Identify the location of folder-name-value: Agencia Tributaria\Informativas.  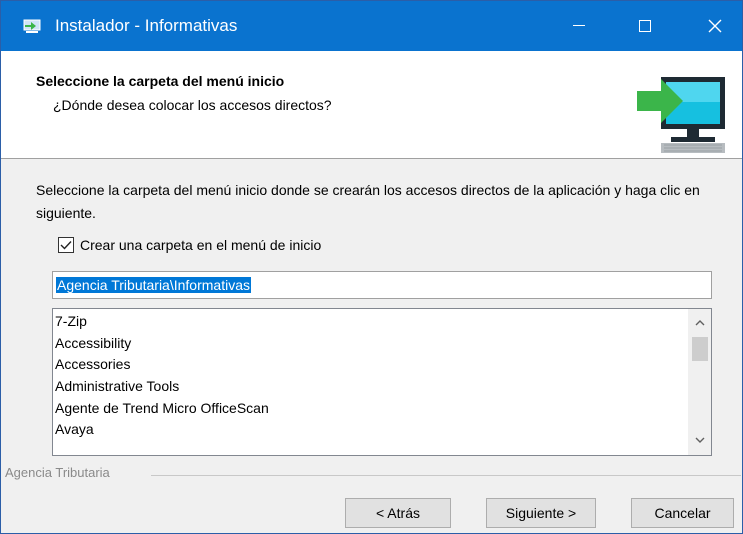
(153, 285).